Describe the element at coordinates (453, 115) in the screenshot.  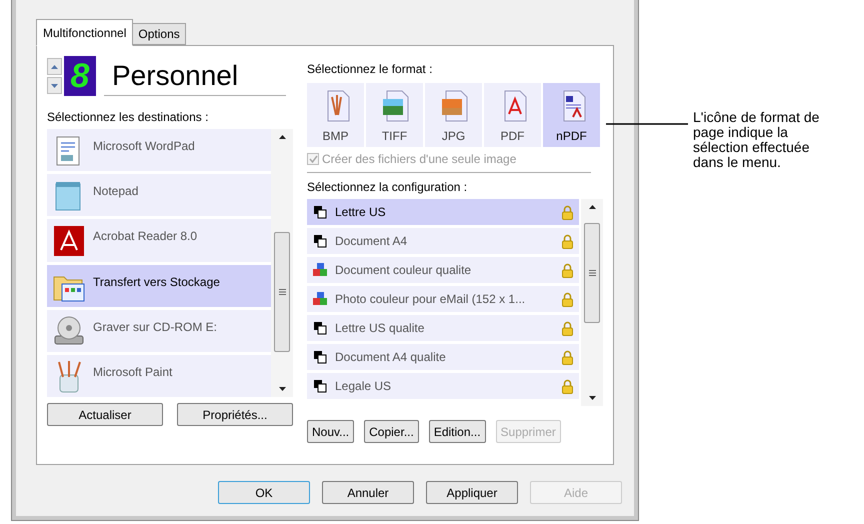
I see `format-option: JPG` at that location.